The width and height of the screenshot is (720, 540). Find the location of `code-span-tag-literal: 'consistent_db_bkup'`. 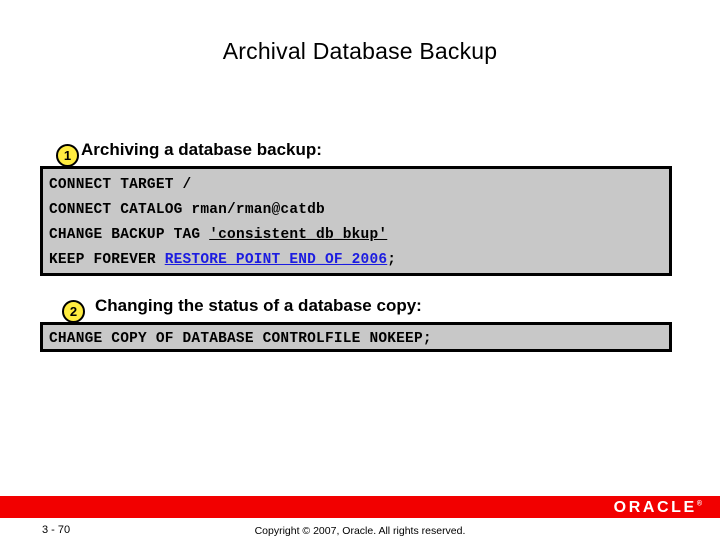

code-span-tag-literal: 'consistent_db_bkup' is located at coordinates (298, 235).